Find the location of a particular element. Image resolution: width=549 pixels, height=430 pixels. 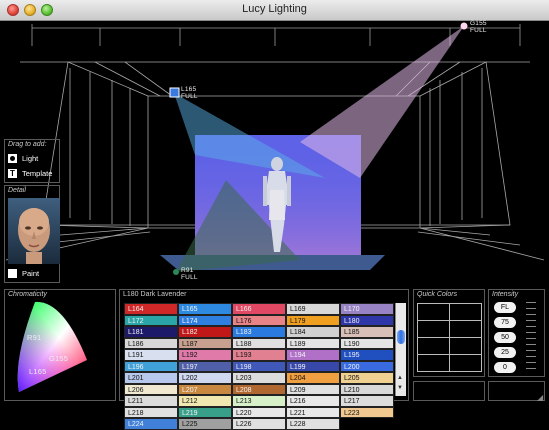

gel-cell-l186: L186 is located at coordinates (151, 343).